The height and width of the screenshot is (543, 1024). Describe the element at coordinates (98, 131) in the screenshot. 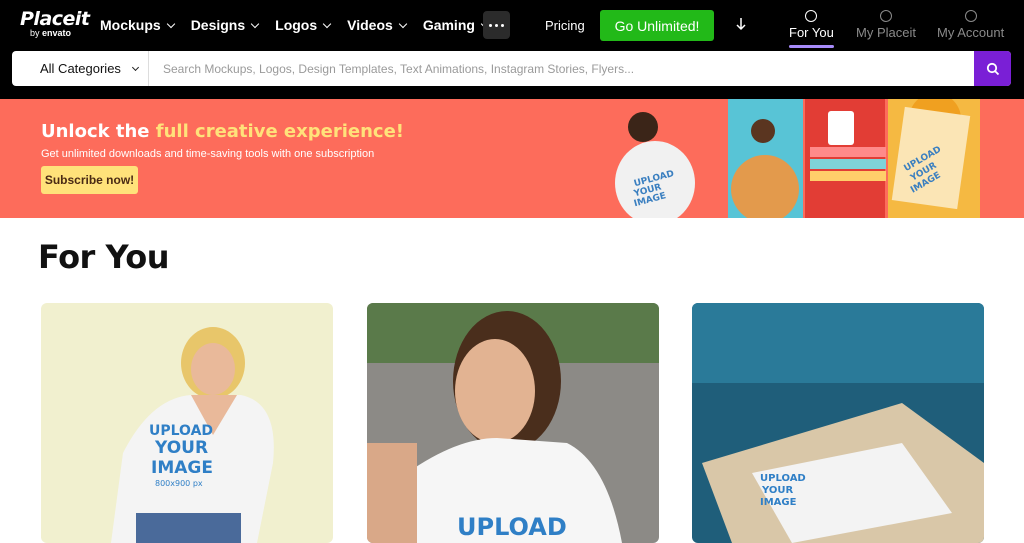

I see `banner-headline-prefix: Unlock the` at that location.